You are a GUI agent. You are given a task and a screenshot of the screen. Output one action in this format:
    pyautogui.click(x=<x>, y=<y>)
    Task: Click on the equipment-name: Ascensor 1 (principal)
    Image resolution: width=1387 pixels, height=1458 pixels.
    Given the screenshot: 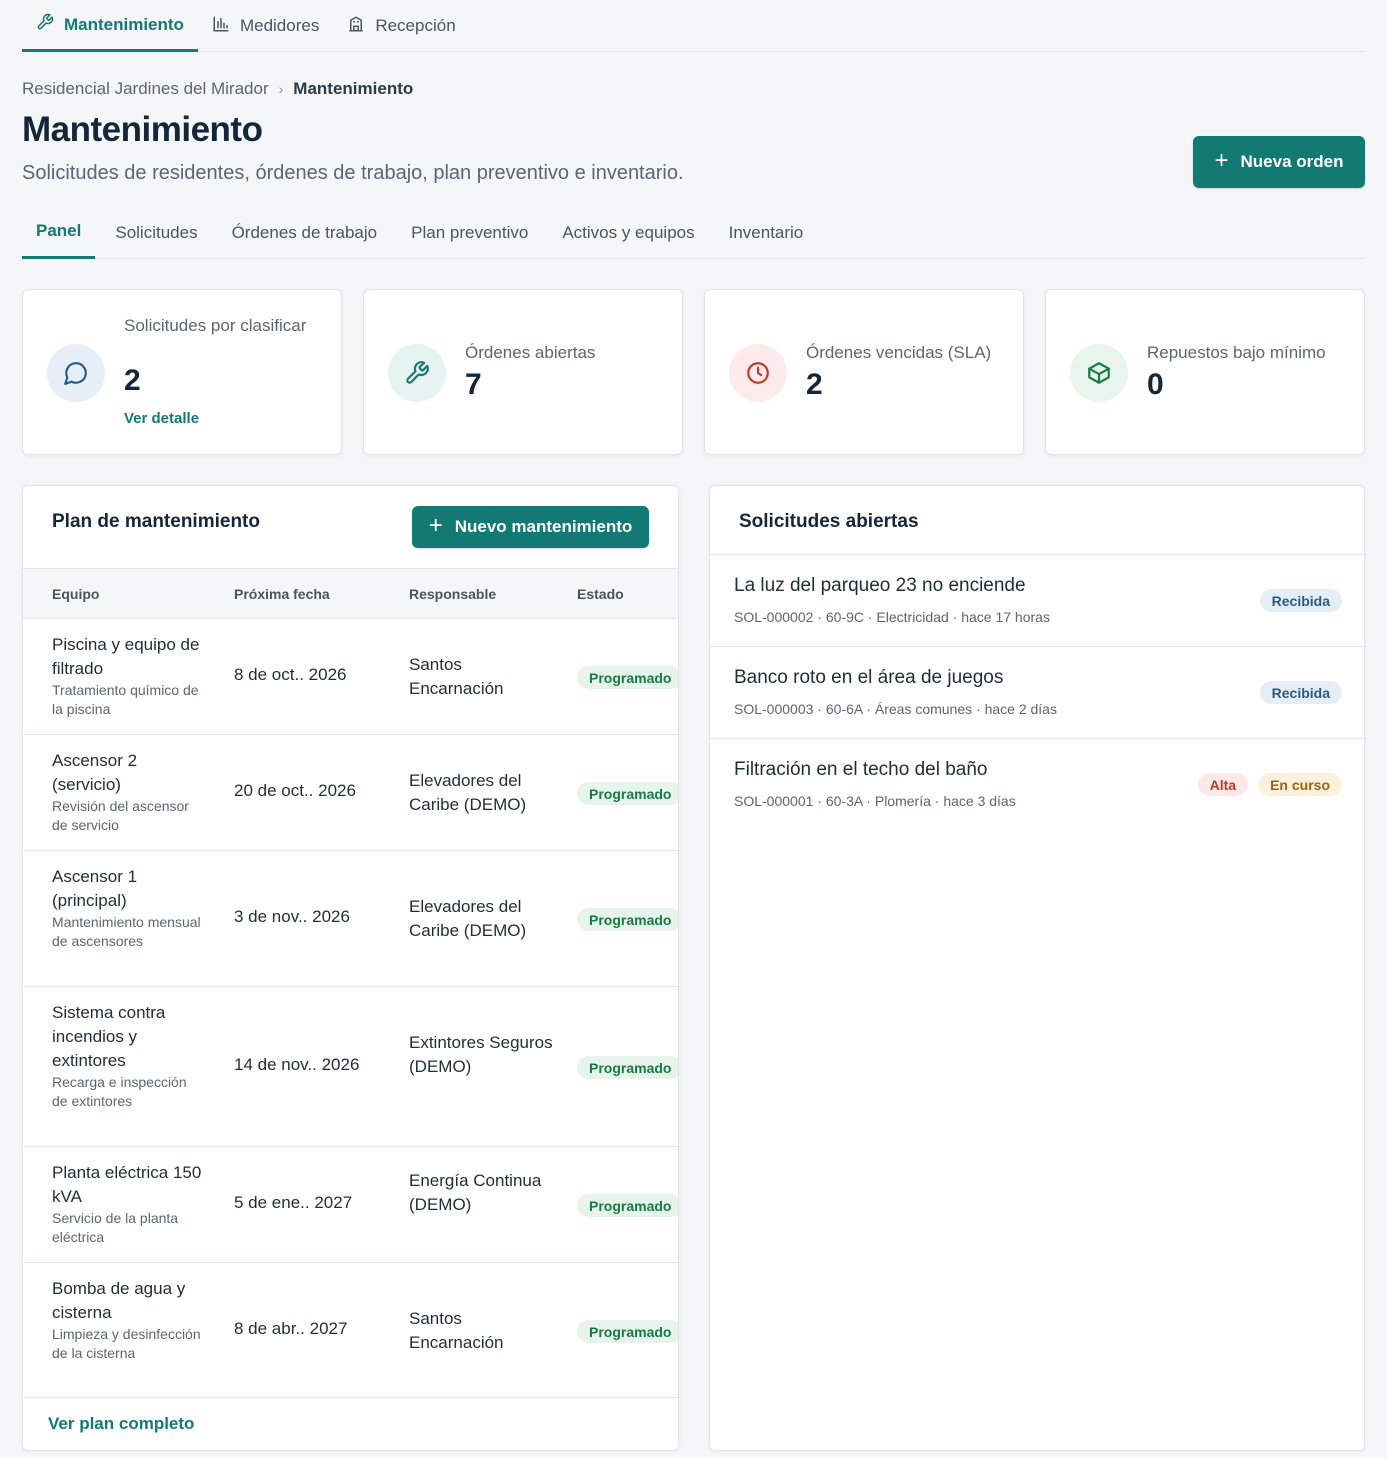 What is the action you would take?
    pyautogui.click(x=95, y=888)
    